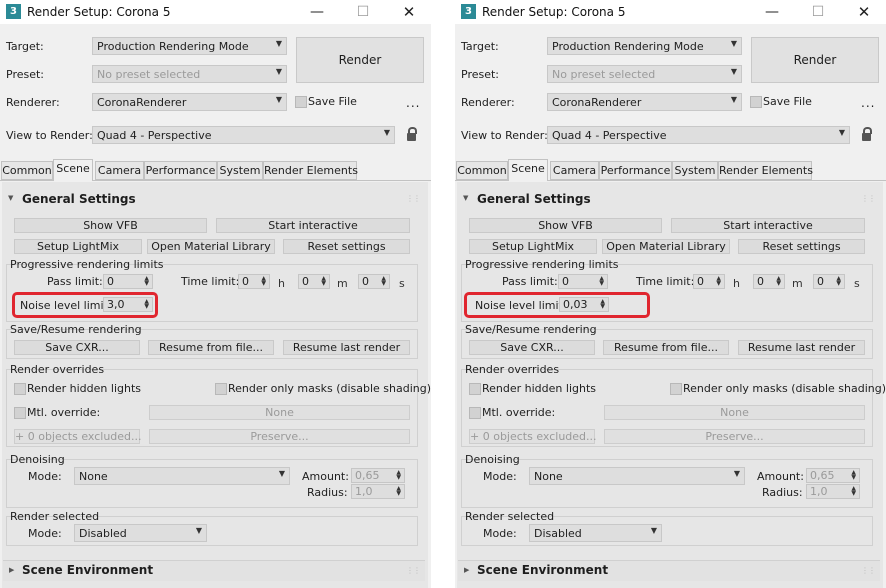 This screenshot has height=588, width=886. What do you see at coordinates (87, 264) in the screenshot?
I see `progressive-limits-title: Progressive rendering limits` at bounding box center [87, 264].